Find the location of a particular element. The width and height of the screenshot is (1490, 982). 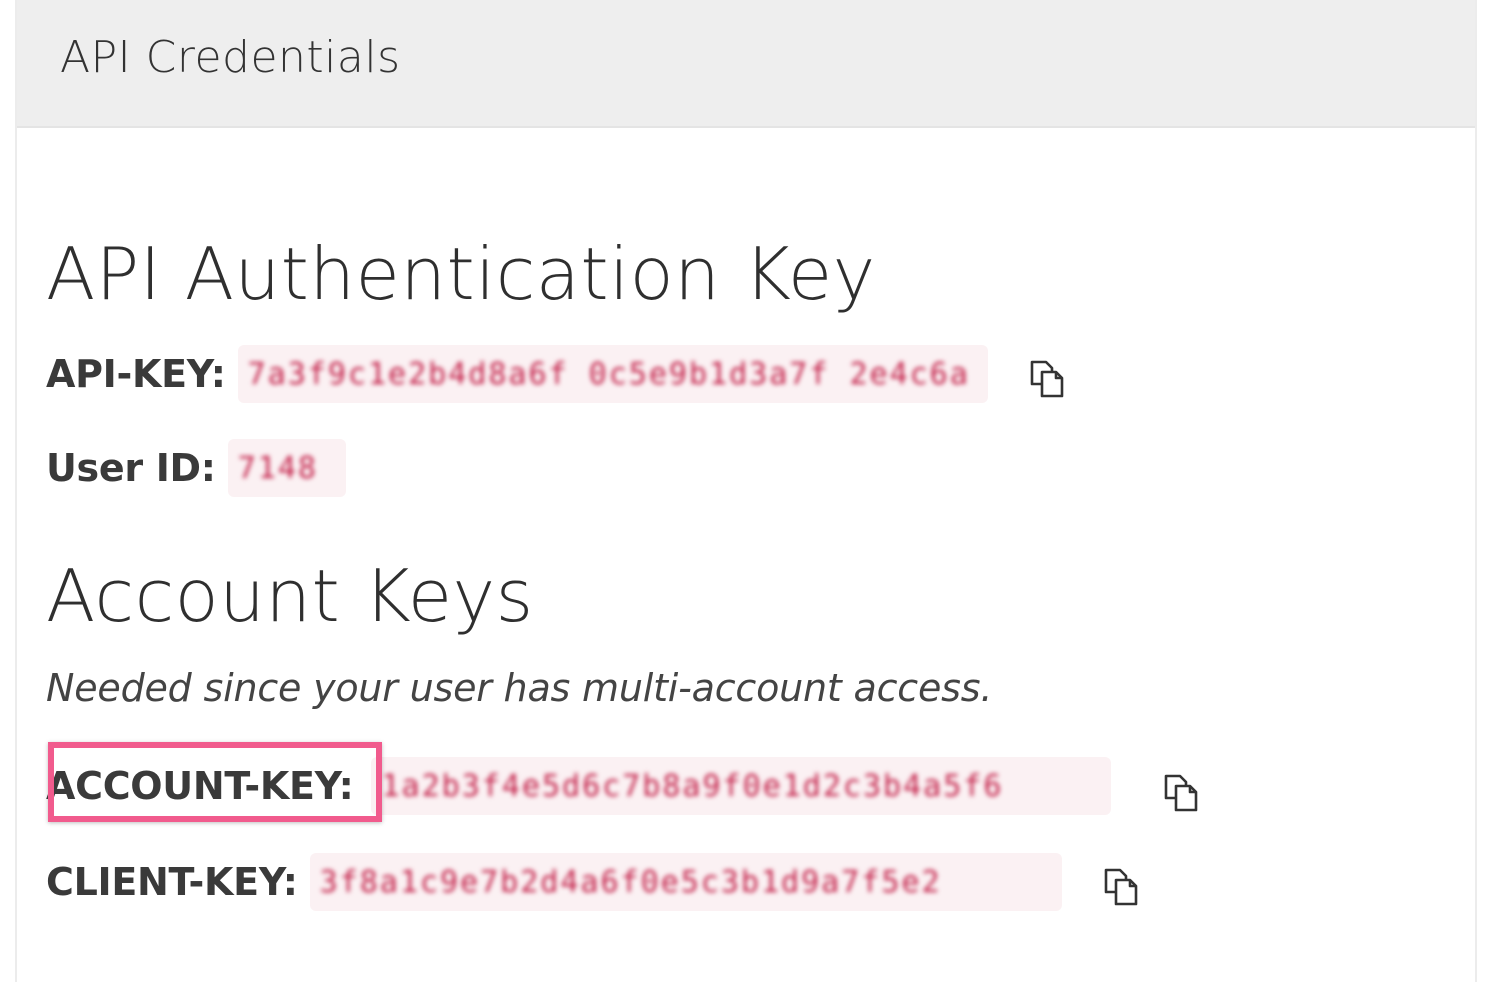

account-keys-heading: Account Keys is located at coordinates (290, 596).